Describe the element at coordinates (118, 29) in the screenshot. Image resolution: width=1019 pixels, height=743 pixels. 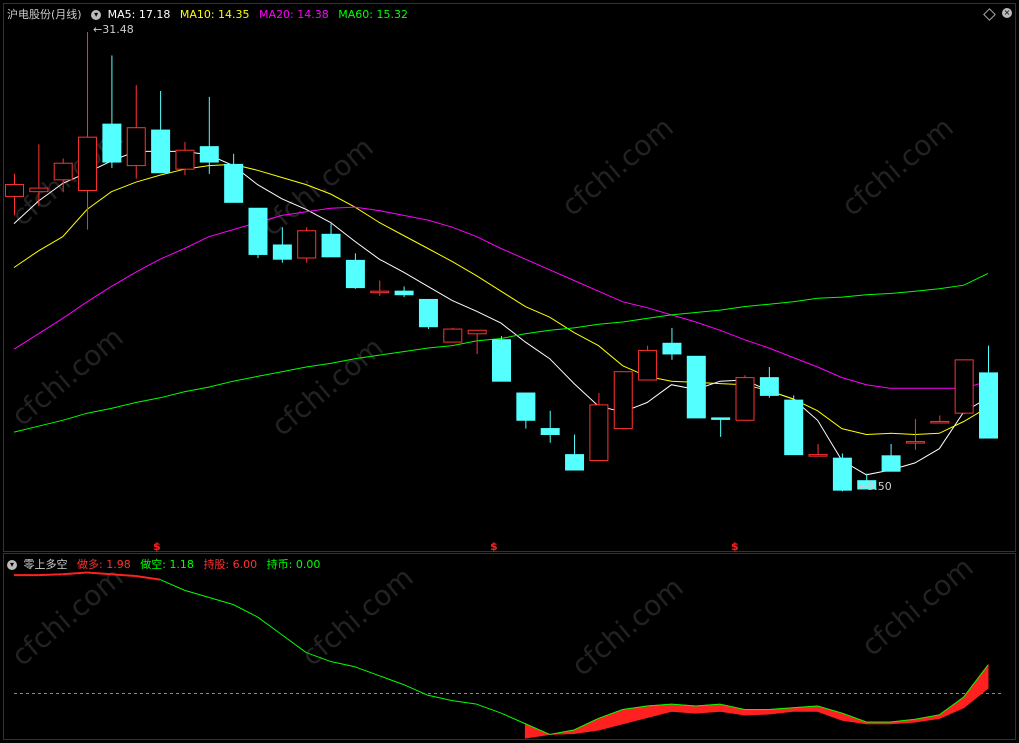
I see `high-price-label: 31.48` at that location.